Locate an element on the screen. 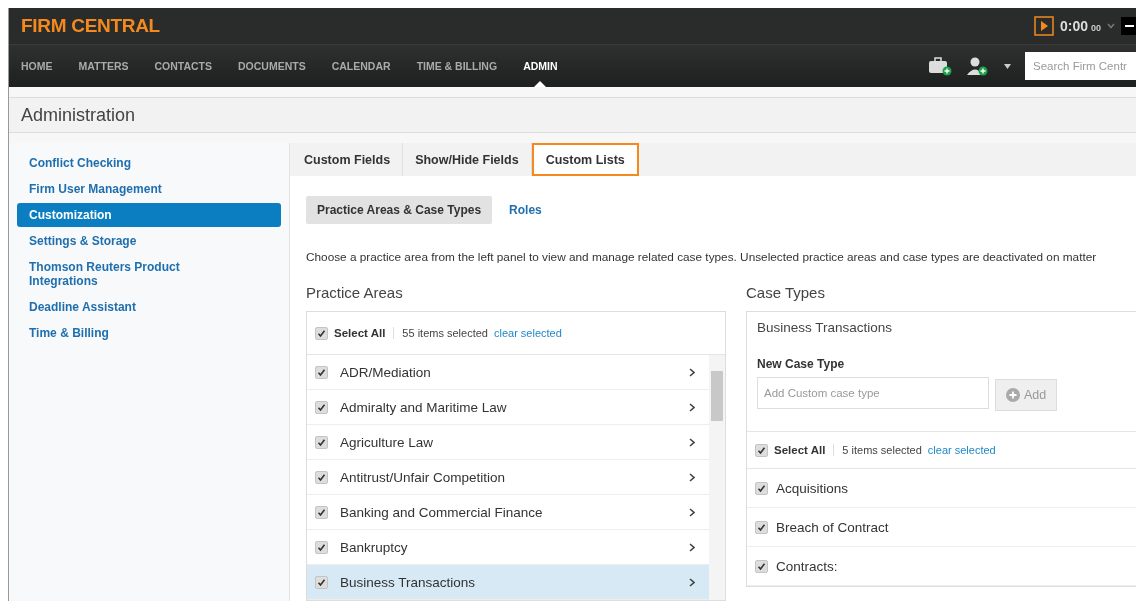  tab: Show/Hide Fields is located at coordinates (467, 159).